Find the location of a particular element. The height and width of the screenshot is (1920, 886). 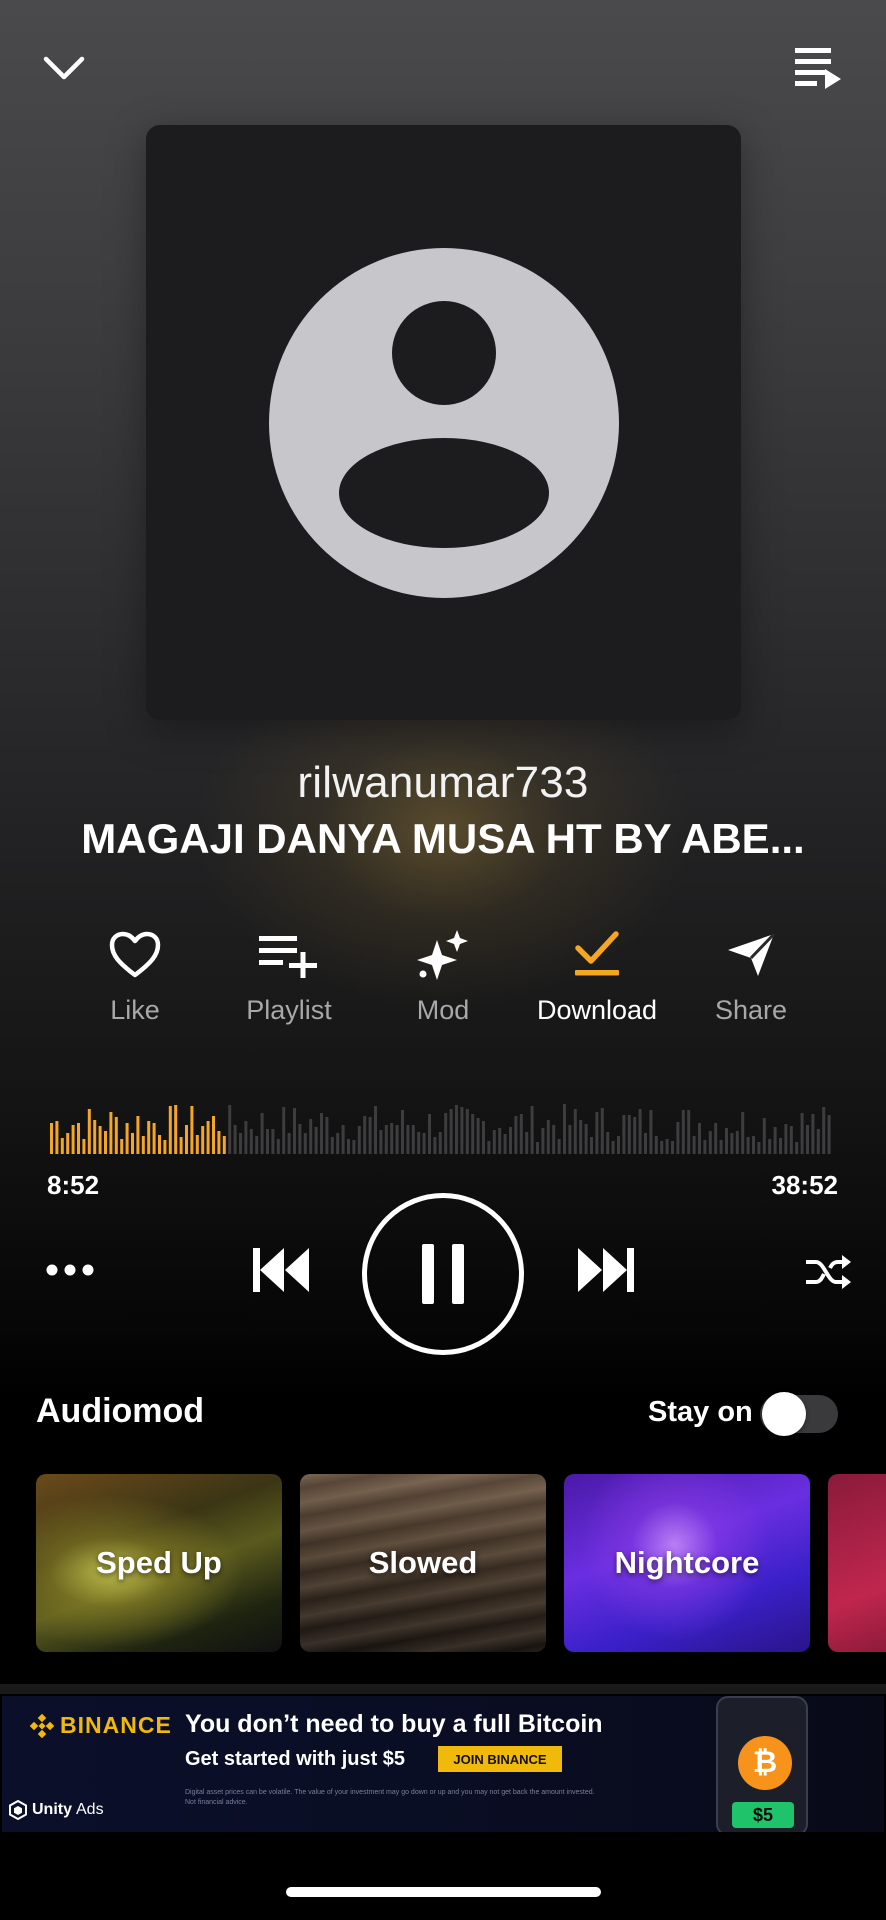

download-check-icon is located at coordinates (597, 953).